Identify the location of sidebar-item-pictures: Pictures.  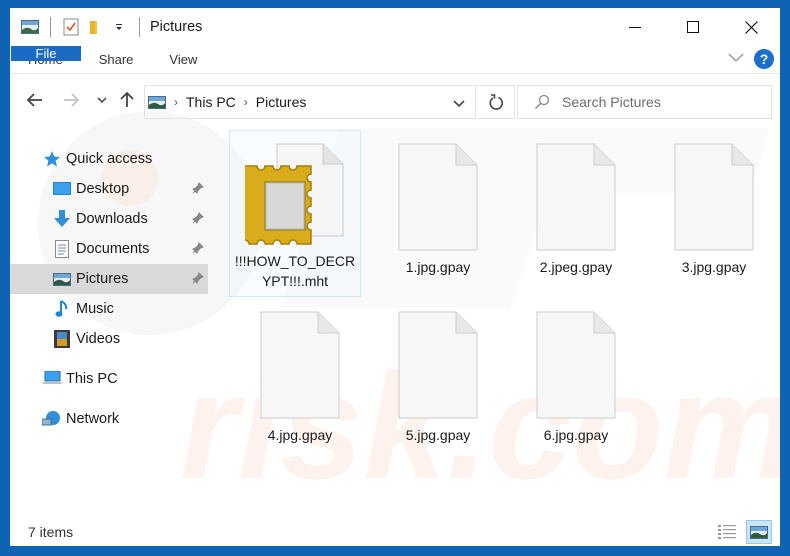
(109, 279).